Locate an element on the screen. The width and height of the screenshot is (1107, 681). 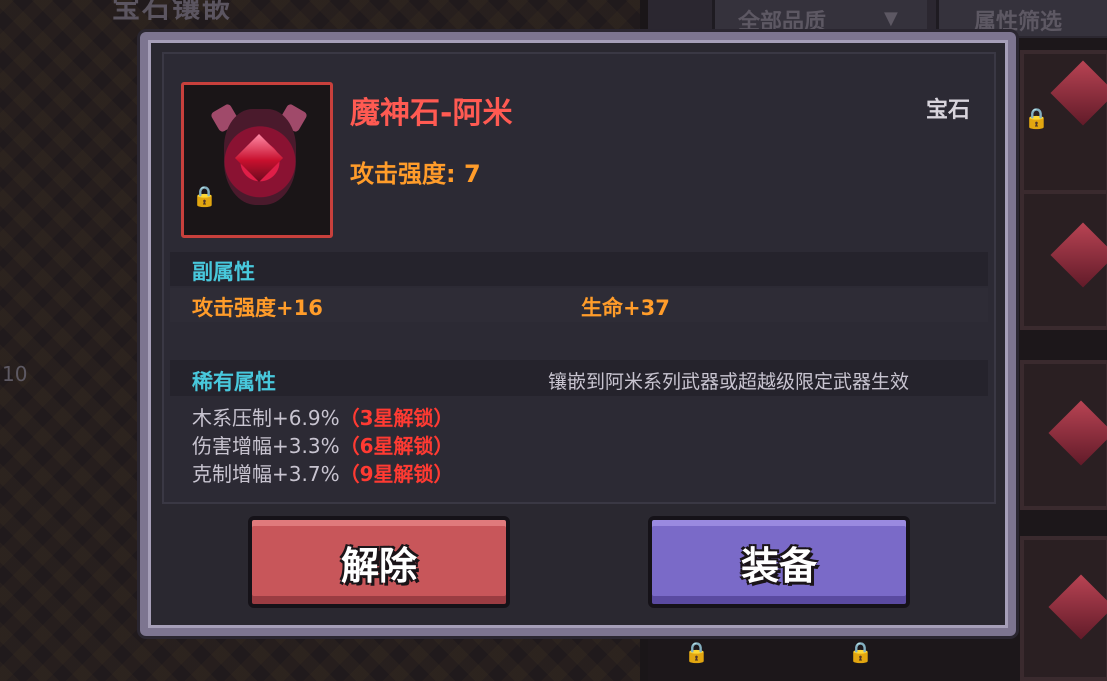
unlock-requirement: （9星解锁） is located at coordinates (396, 474).